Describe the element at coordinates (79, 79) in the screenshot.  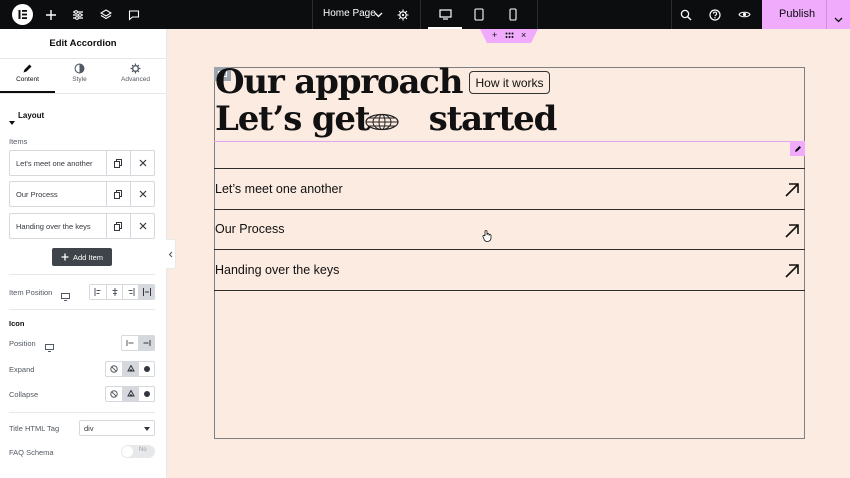
I see `tab-label: Style` at that location.